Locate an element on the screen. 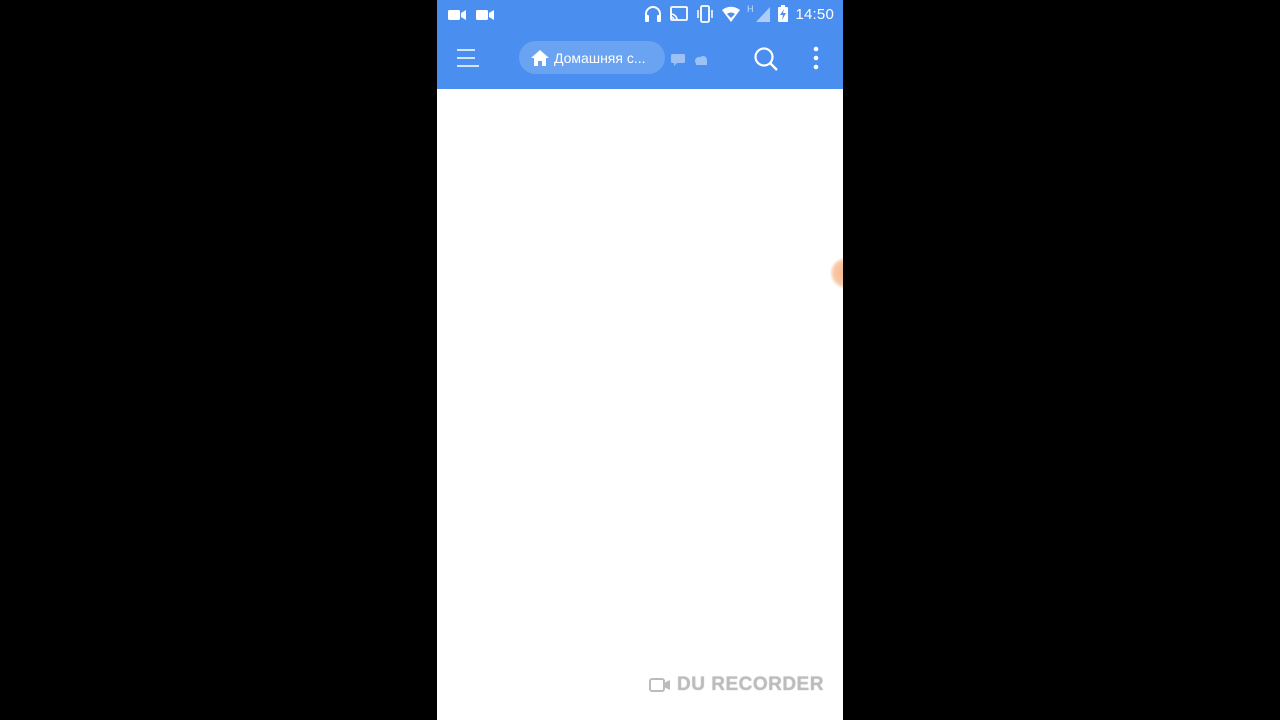 This screenshot has width=1280, height=720. home-icon is located at coordinates (540, 58).